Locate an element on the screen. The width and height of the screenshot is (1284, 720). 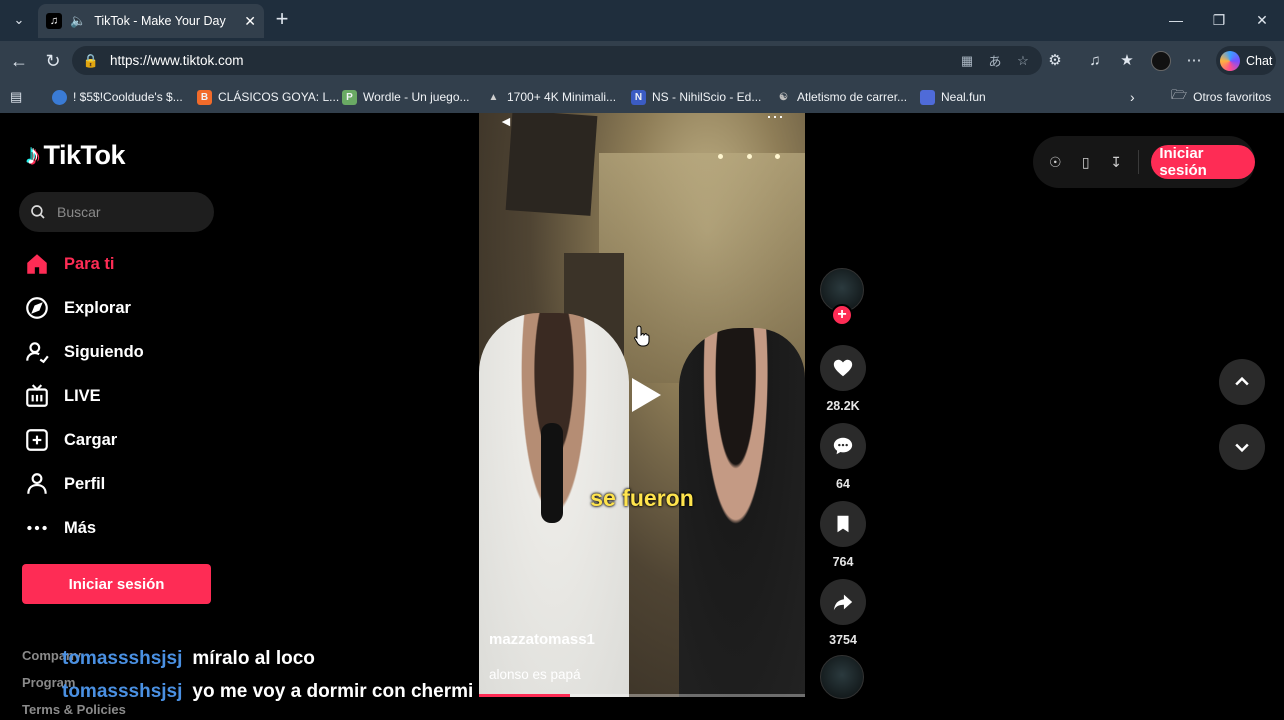
footer-link-terms: Terms & Policies is located at coordinates (74, 709).